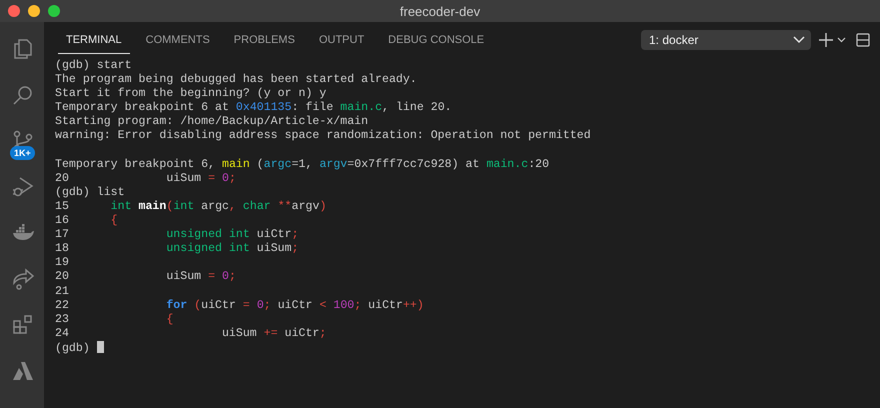 This screenshot has height=408, width=880. Describe the element at coordinates (87, 221) in the screenshot. I see `terminal-line: 16 {` at that location.